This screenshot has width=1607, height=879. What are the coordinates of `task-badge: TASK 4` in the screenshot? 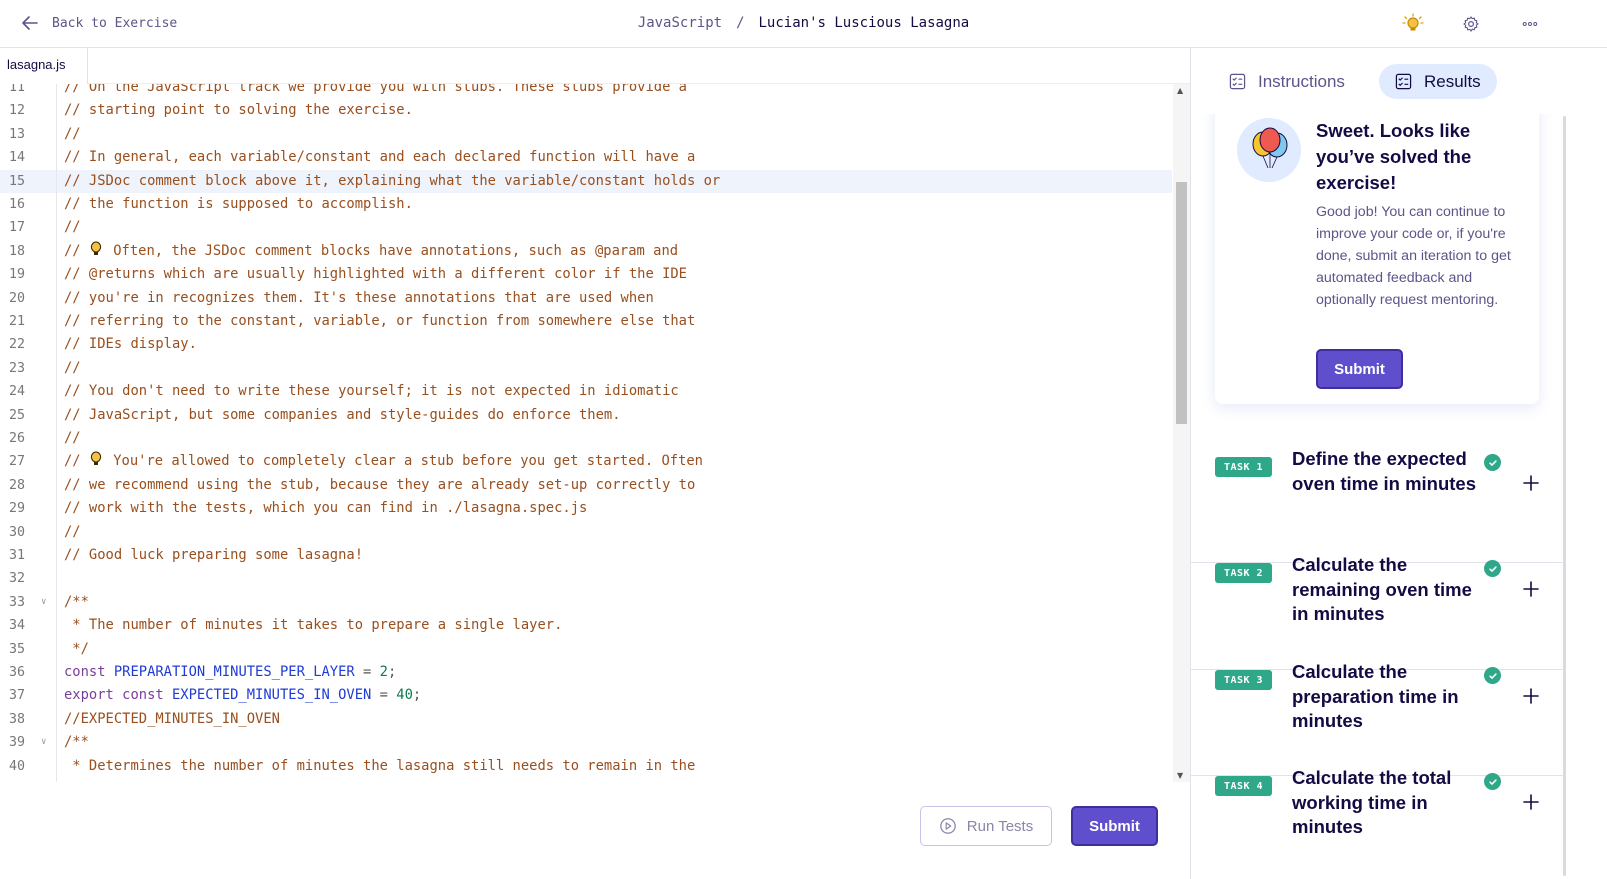 It's located at (1243, 786).